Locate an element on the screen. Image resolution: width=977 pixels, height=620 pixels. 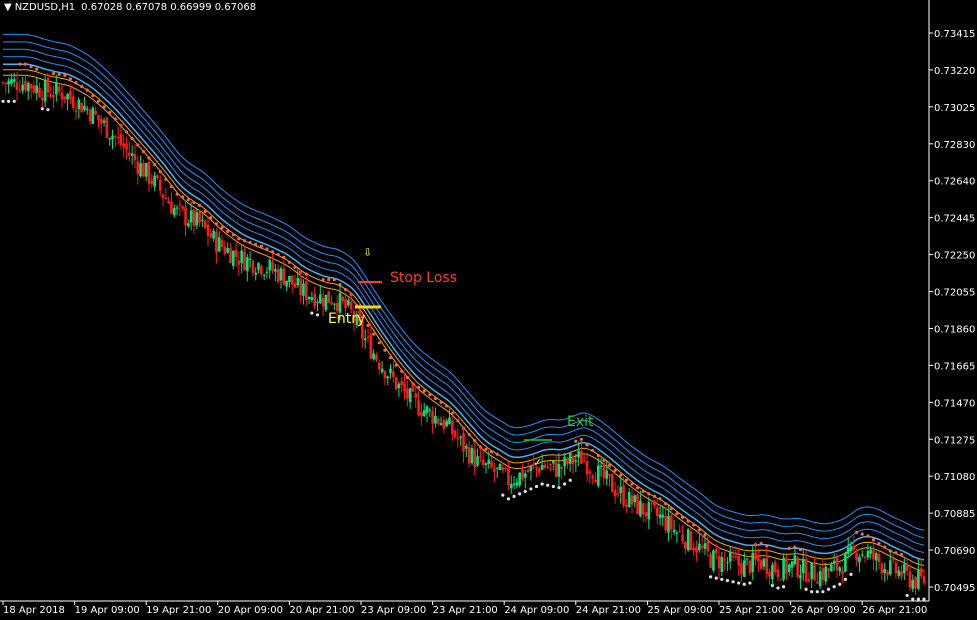
x-tick-label: 25 Apr 09:00 is located at coordinates (679, 610).